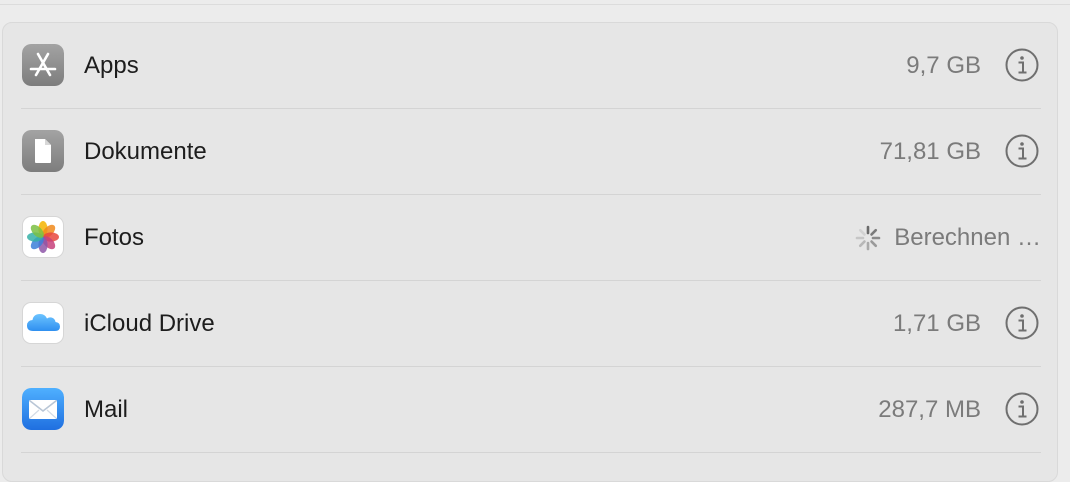 The image size is (1070, 482). What do you see at coordinates (43, 323) in the screenshot?
I see `icloud-icon` at bounding box center [43, 323].